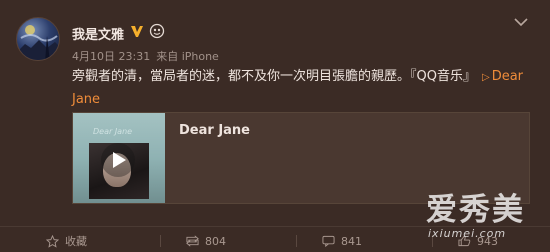 Image resolution: width=550 pixels, height=252 pixels. Describe the element at coordinates (52, 241) in the screenshot. I see `star-icon` at that location.